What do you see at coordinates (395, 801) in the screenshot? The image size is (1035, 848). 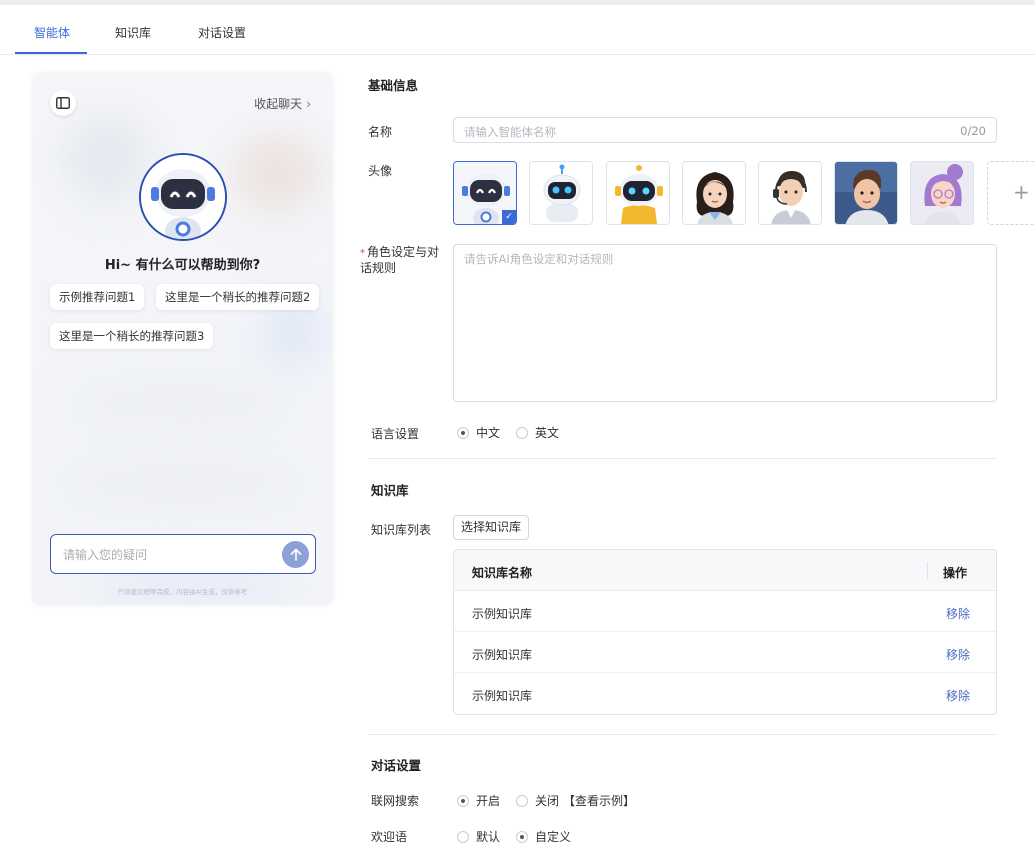 I see `web-search-label: 联网搜索` at bounding box center [395, 801].